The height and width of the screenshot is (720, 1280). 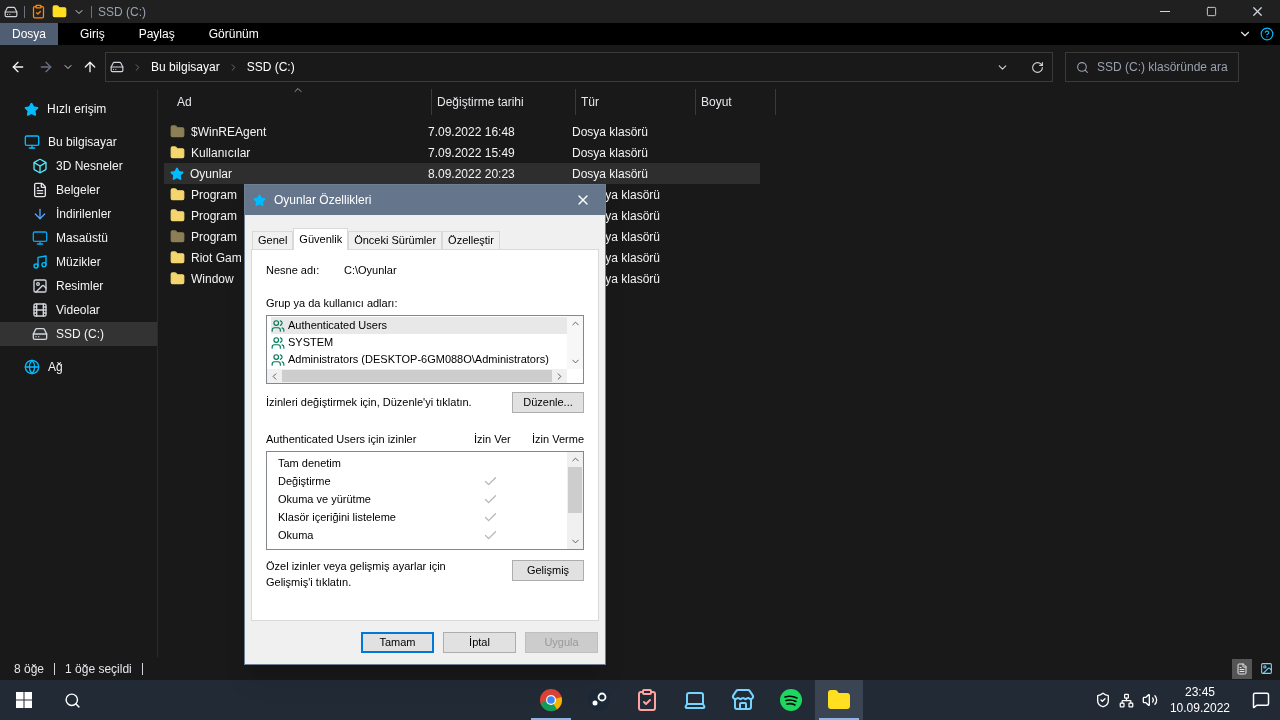 What do you see at coordinates (323, 200) in the screenshot?
I see `dialog-title: Oyunlar Özellikleri` at bounding box center [323, 200].